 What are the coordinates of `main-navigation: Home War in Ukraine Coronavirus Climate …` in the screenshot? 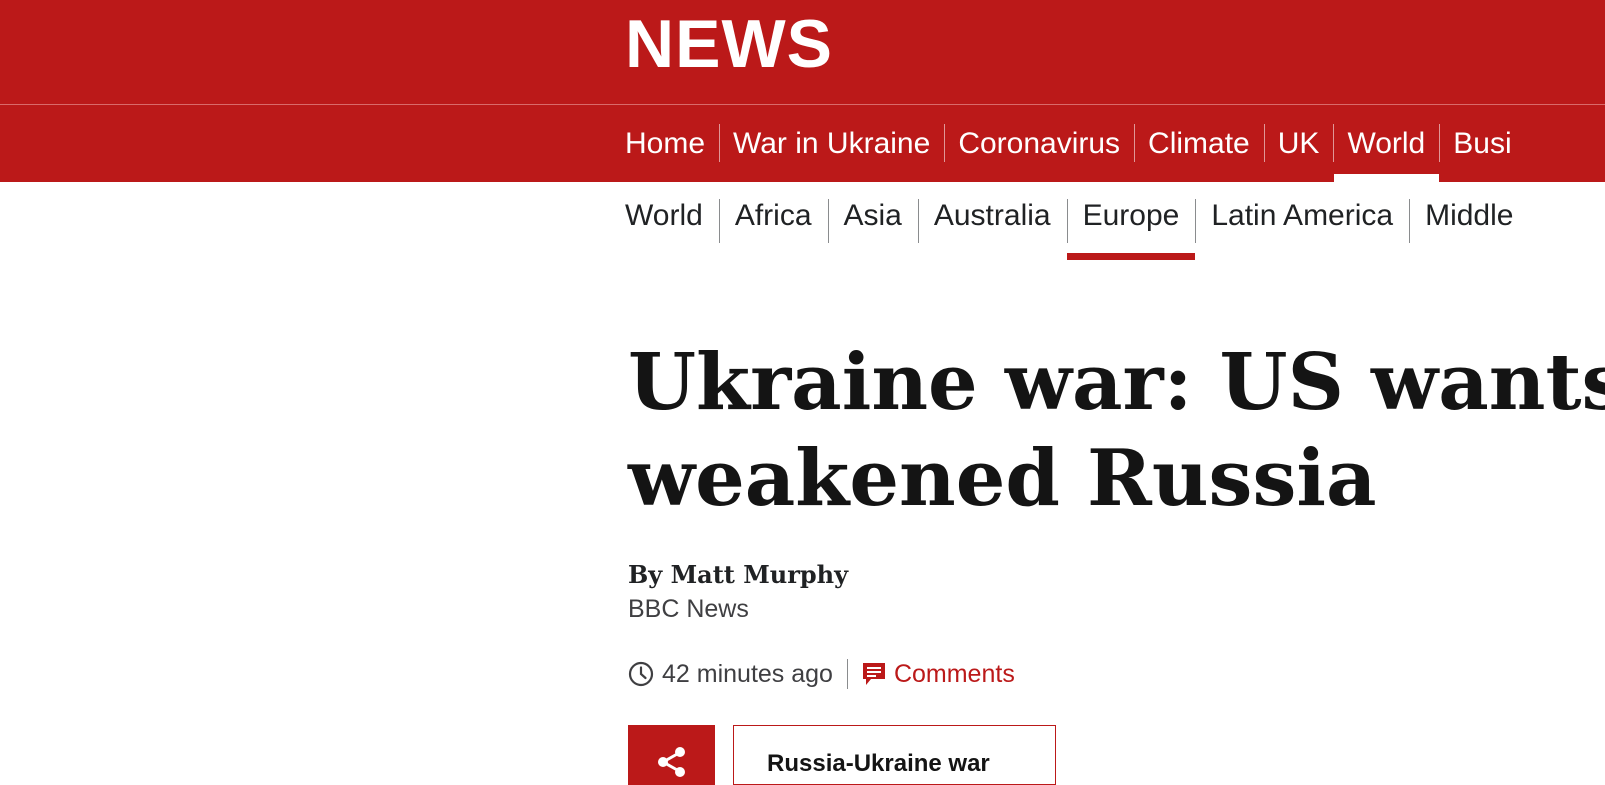 It's located at (802, 143).